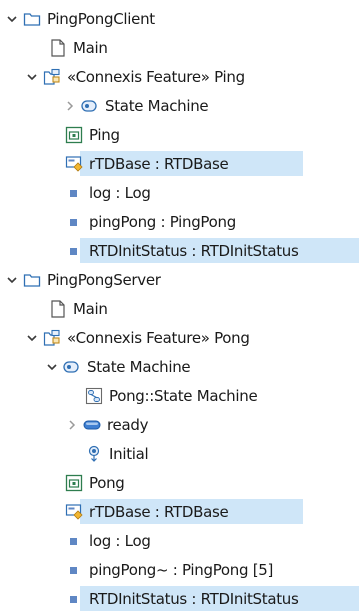 The width and height of the screenshot is (359, 613). I want to click on tree-item-client-rtdinitstatus: RTDInitStatus, so click(179, 250).